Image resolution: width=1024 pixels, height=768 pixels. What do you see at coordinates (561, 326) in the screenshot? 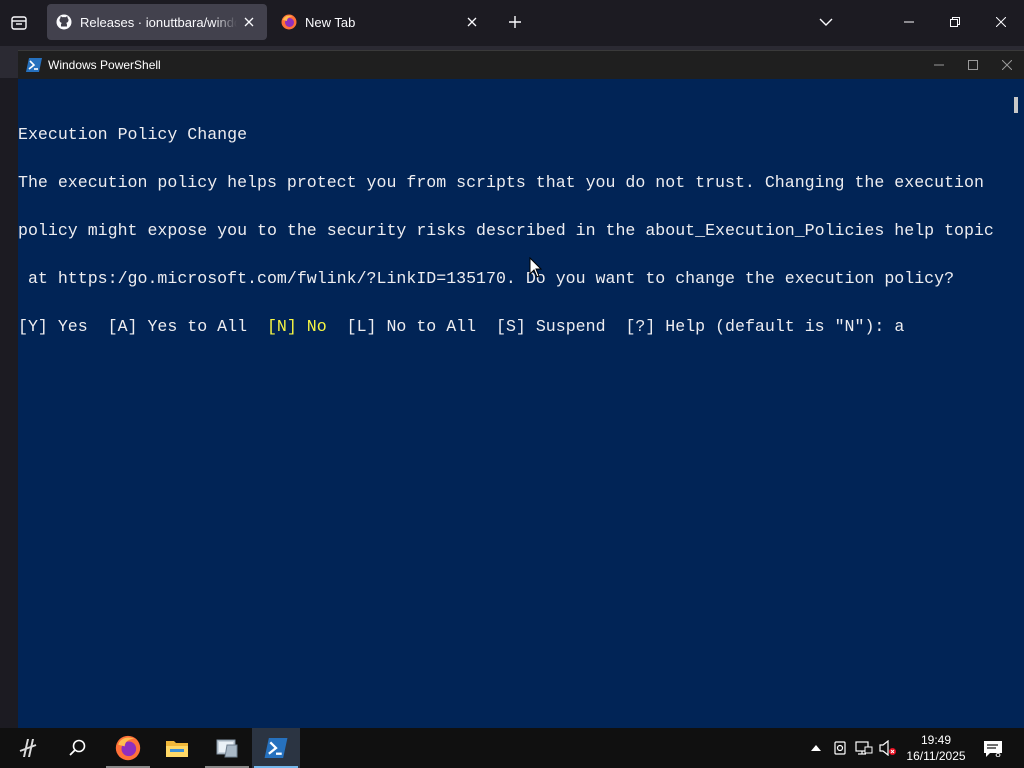
I see `option-suspend: [S] Suspend` at bounding box center [561, 326].